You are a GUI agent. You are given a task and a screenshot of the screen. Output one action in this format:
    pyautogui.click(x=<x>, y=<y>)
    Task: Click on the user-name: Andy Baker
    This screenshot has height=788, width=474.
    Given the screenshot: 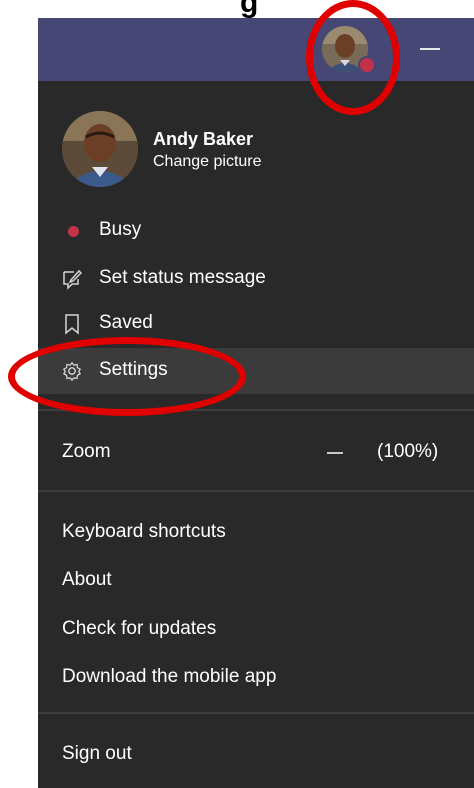 What is the action you would take?
    pyautogui.click(x=203, y=139)
    